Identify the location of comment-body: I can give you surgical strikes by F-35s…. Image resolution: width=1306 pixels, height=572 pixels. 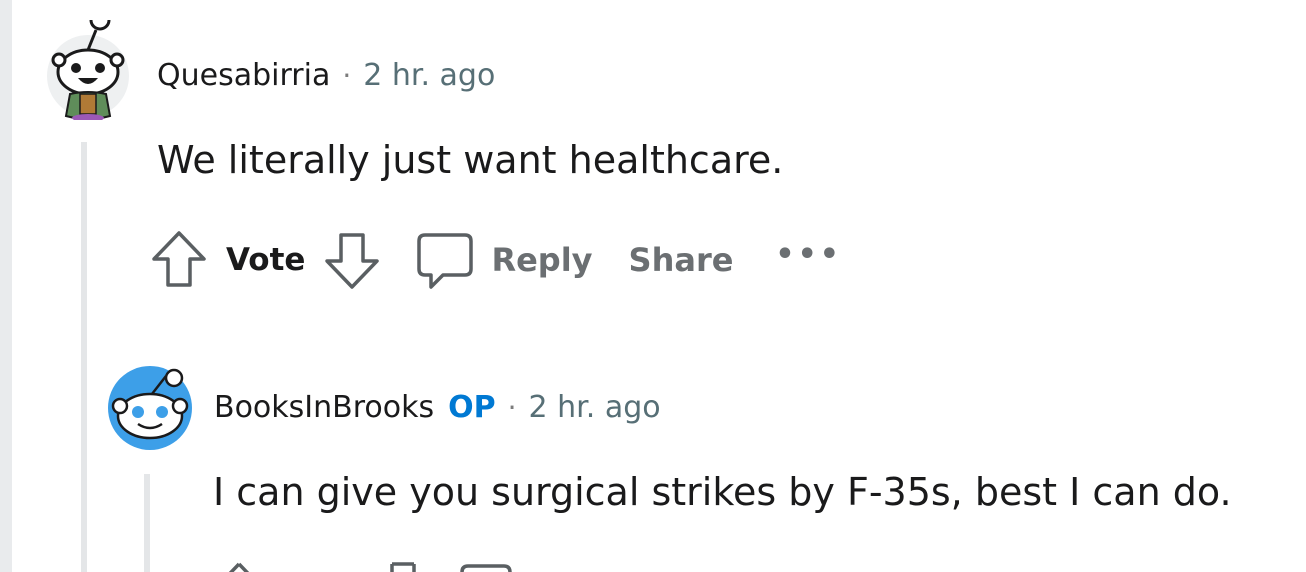
(722, 492).